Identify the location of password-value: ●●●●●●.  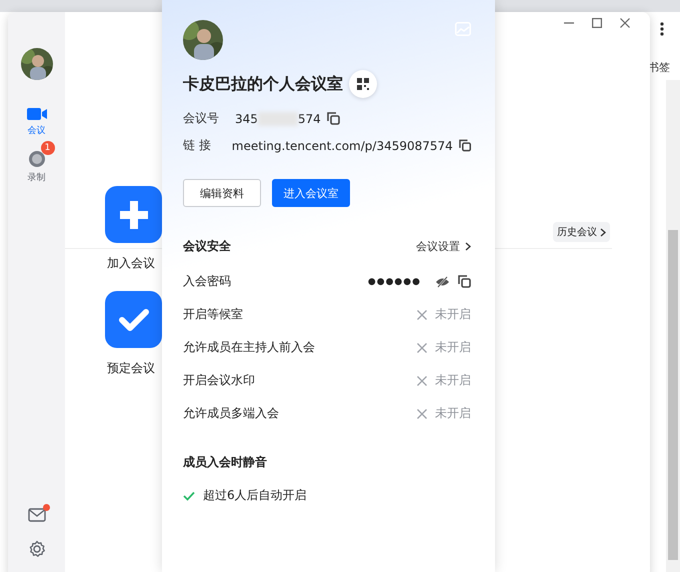
(394, 281).